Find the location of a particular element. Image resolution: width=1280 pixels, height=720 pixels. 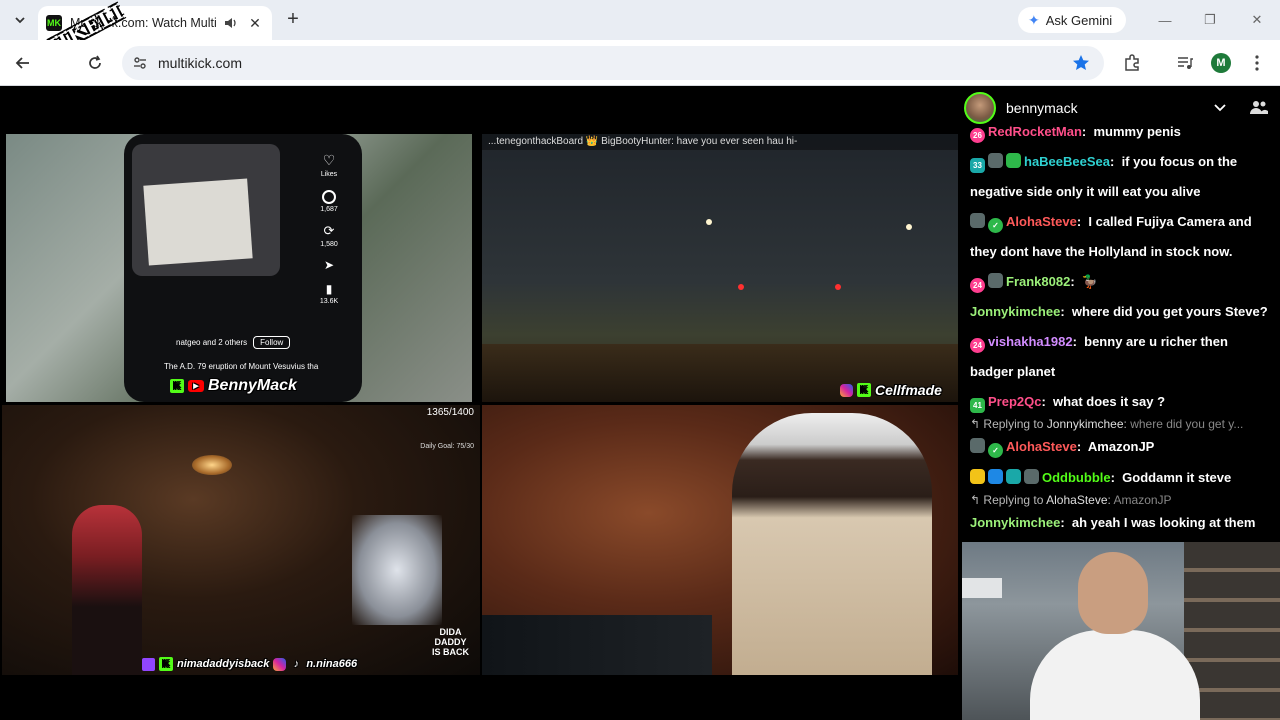

chat-streamer-name: bennymack is located at coordinates (1042, 108).